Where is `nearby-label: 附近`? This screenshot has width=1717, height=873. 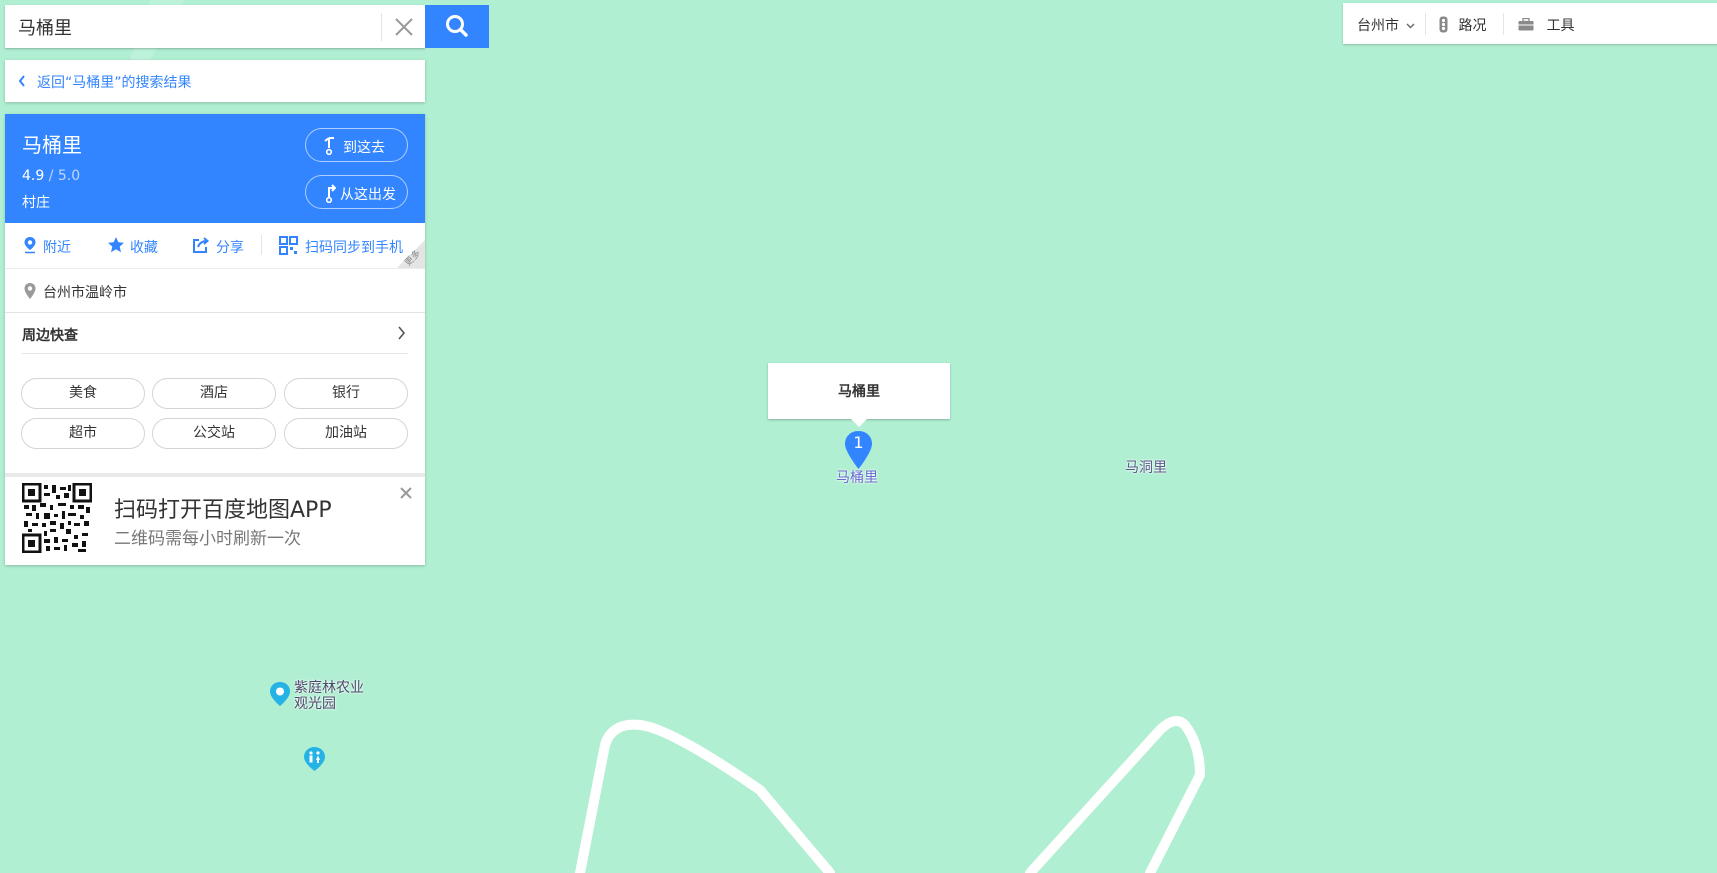 nearby-label: 附近 is located at coordinates (57, 248).